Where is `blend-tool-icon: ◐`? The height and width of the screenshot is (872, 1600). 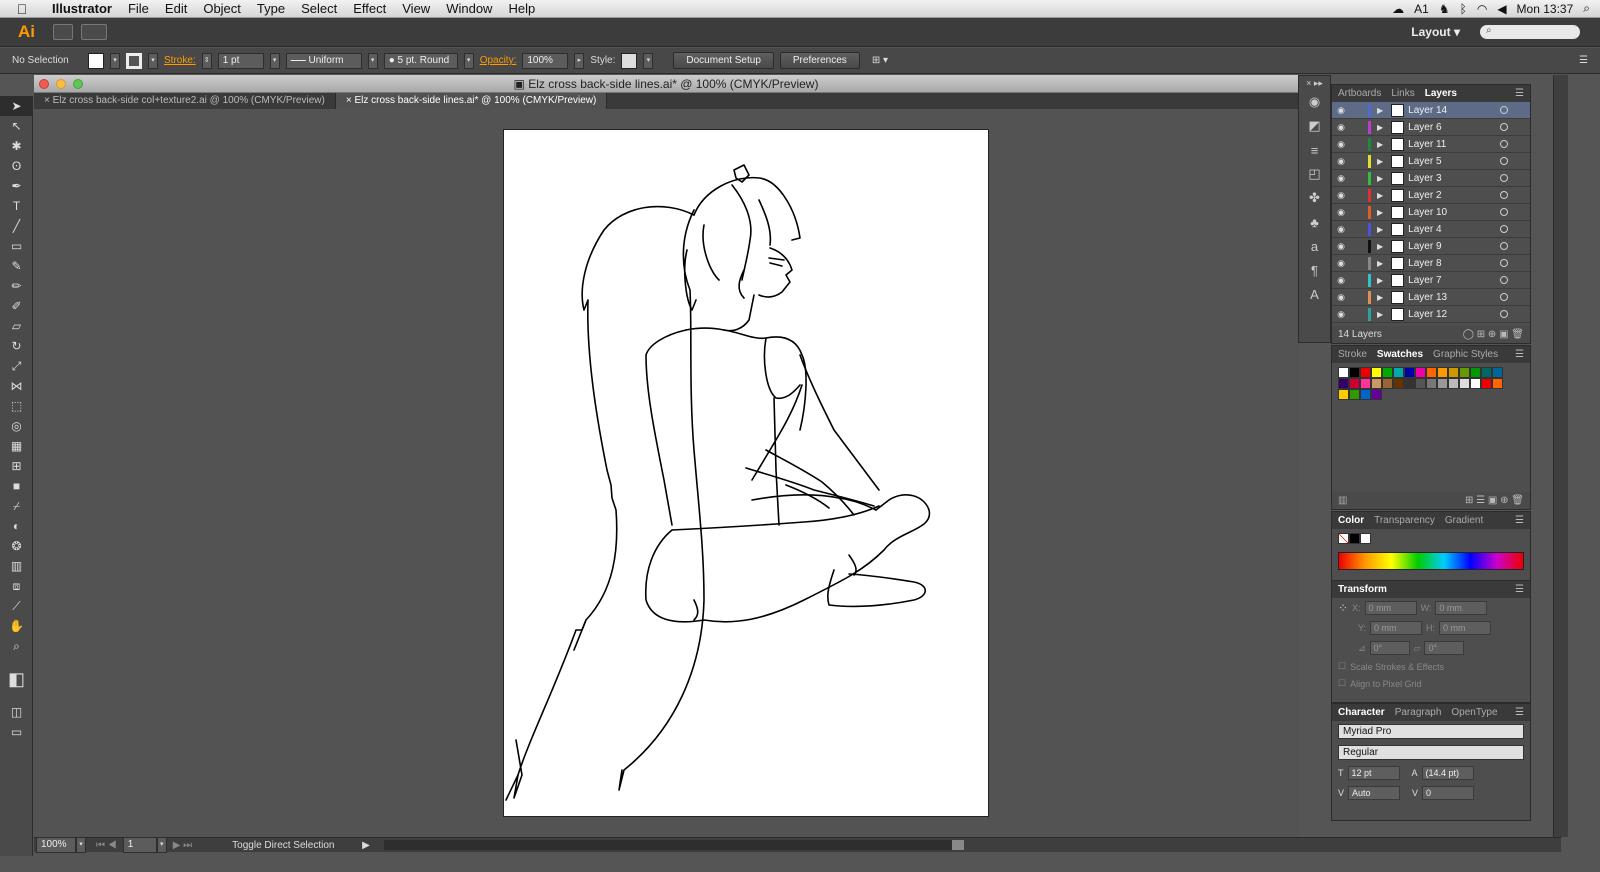
blend-tool-icon: ◐ is located at coordinates (16, 526).